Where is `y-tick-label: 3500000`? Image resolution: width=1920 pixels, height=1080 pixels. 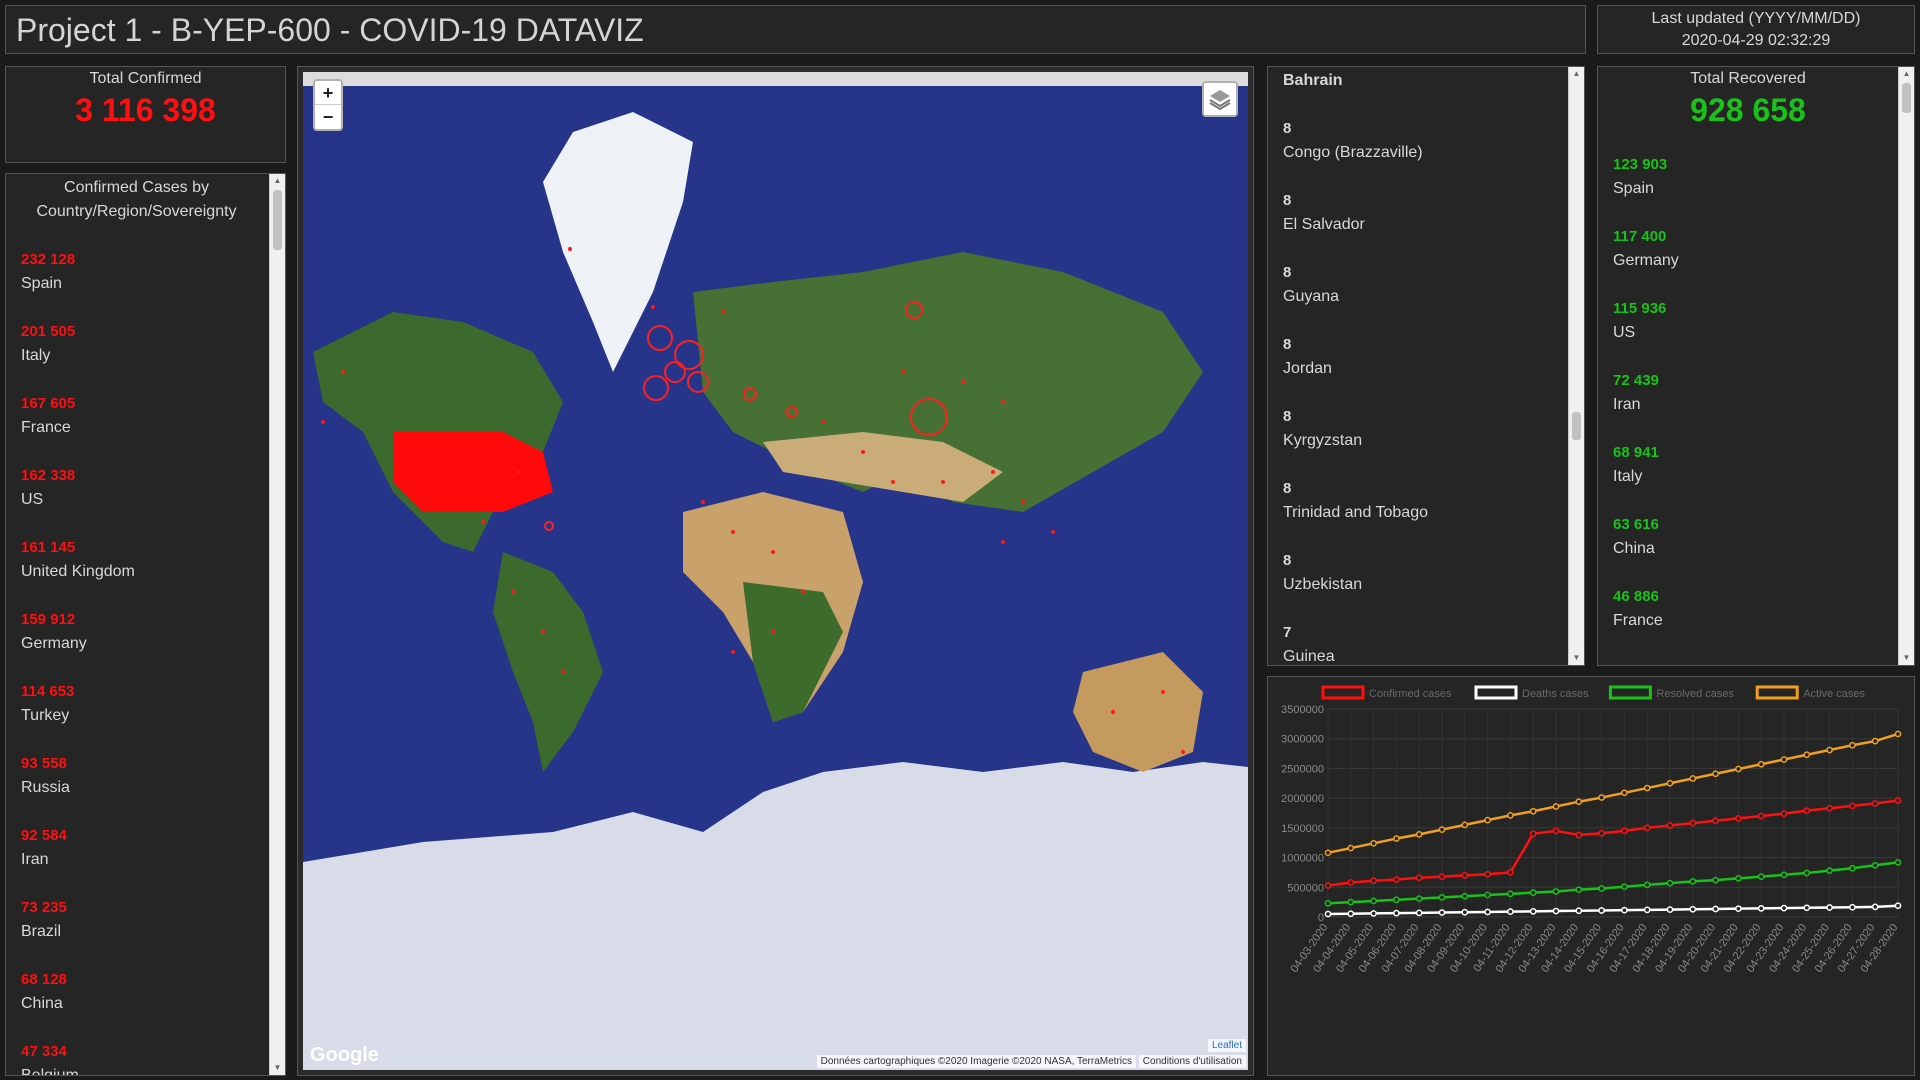
y-tick-label: 3500000 is located at coordinates (1302, 710).